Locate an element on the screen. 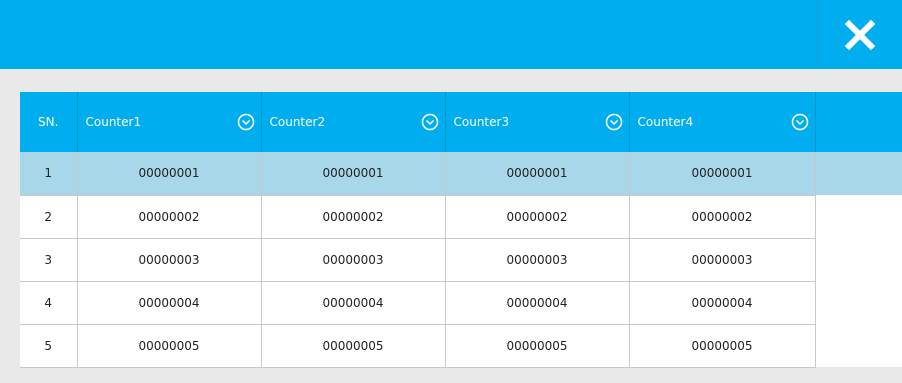  table-row: 2 00000002 00000002 00000002 00000002 is located at coordinates (461, 217).